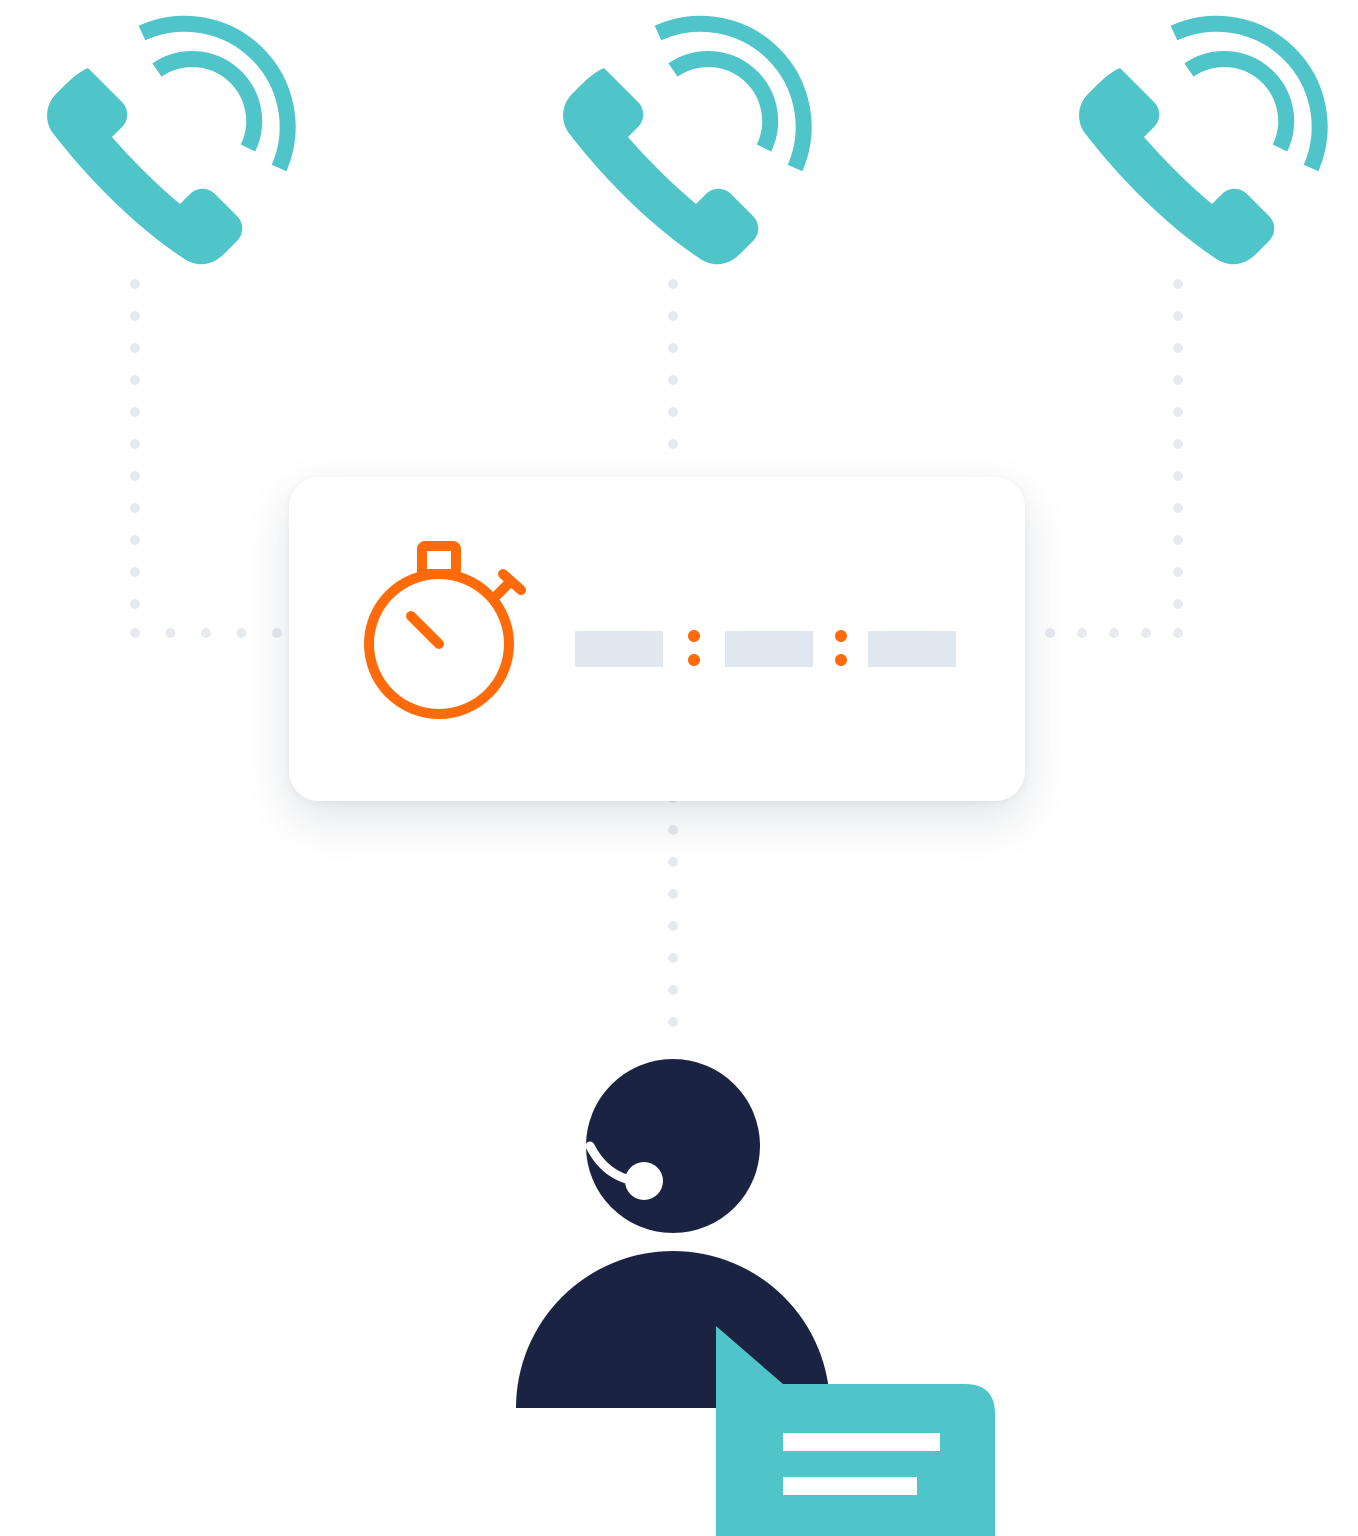 This screenshot has width=1358, height=1536. I want to click on timer-display, so click(765, 648).